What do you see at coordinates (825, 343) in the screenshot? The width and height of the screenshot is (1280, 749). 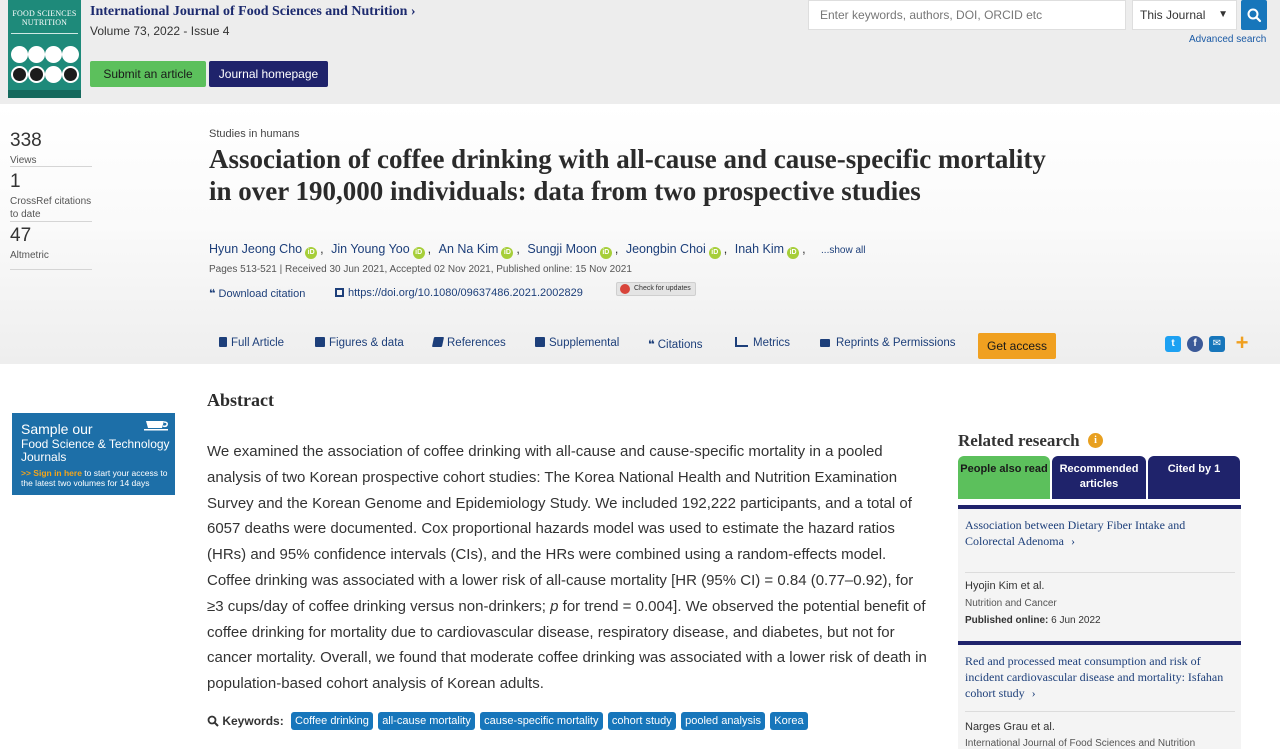 I see `printer-icon` at bounding box center [825, 343].